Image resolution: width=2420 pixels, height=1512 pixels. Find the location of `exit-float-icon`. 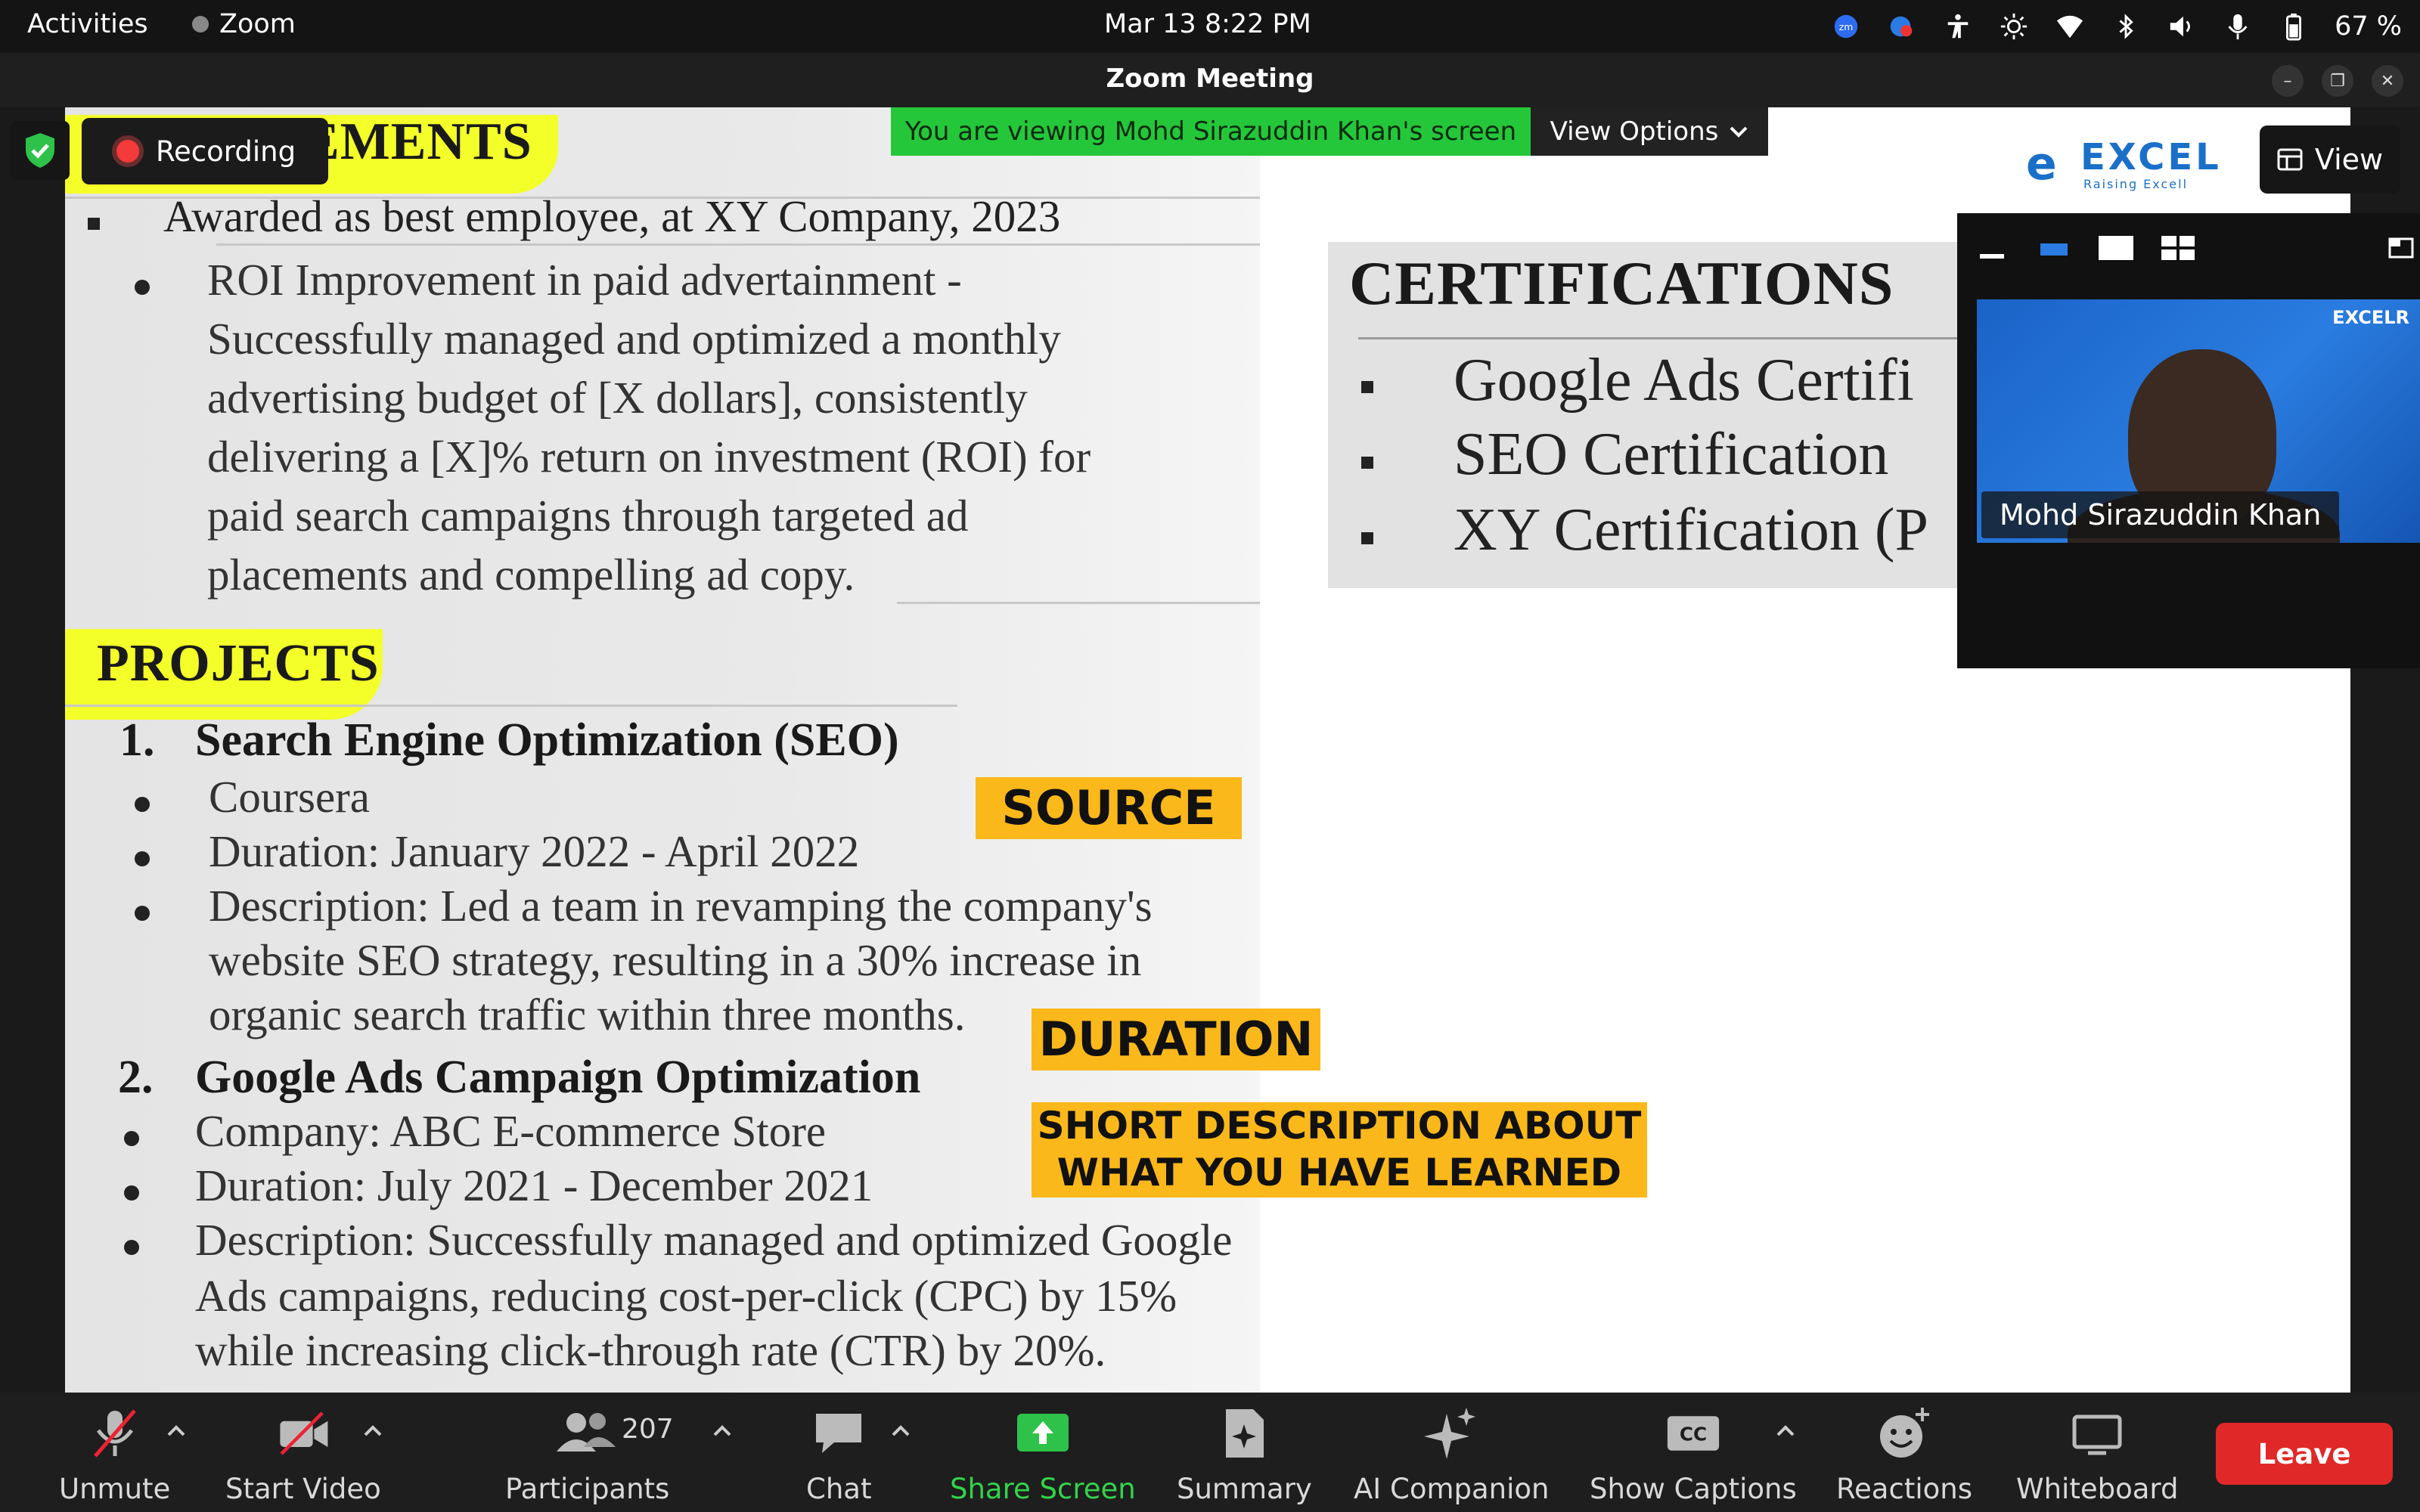

exit-float-icon is located at coordinates (2400, 248).